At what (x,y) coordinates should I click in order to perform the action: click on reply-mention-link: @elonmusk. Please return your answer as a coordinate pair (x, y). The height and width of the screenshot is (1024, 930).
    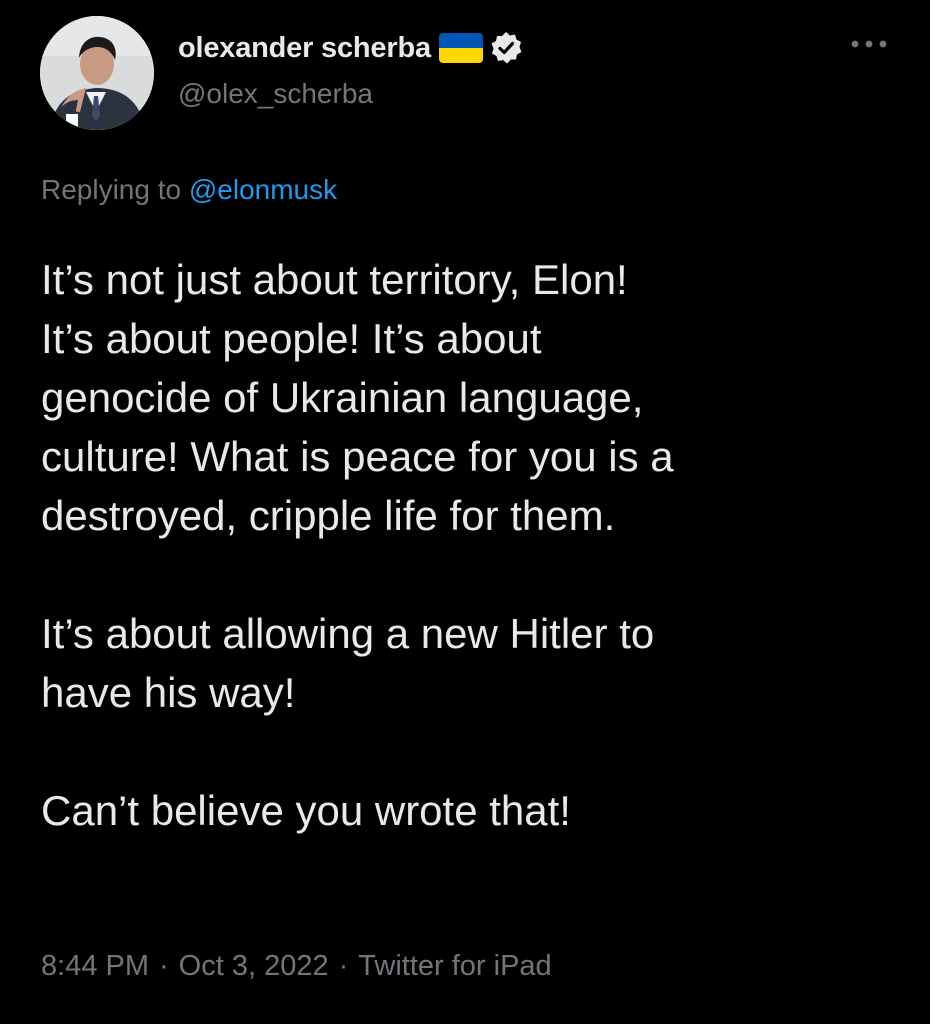
    Looking at the image, I should click on (263, 189).